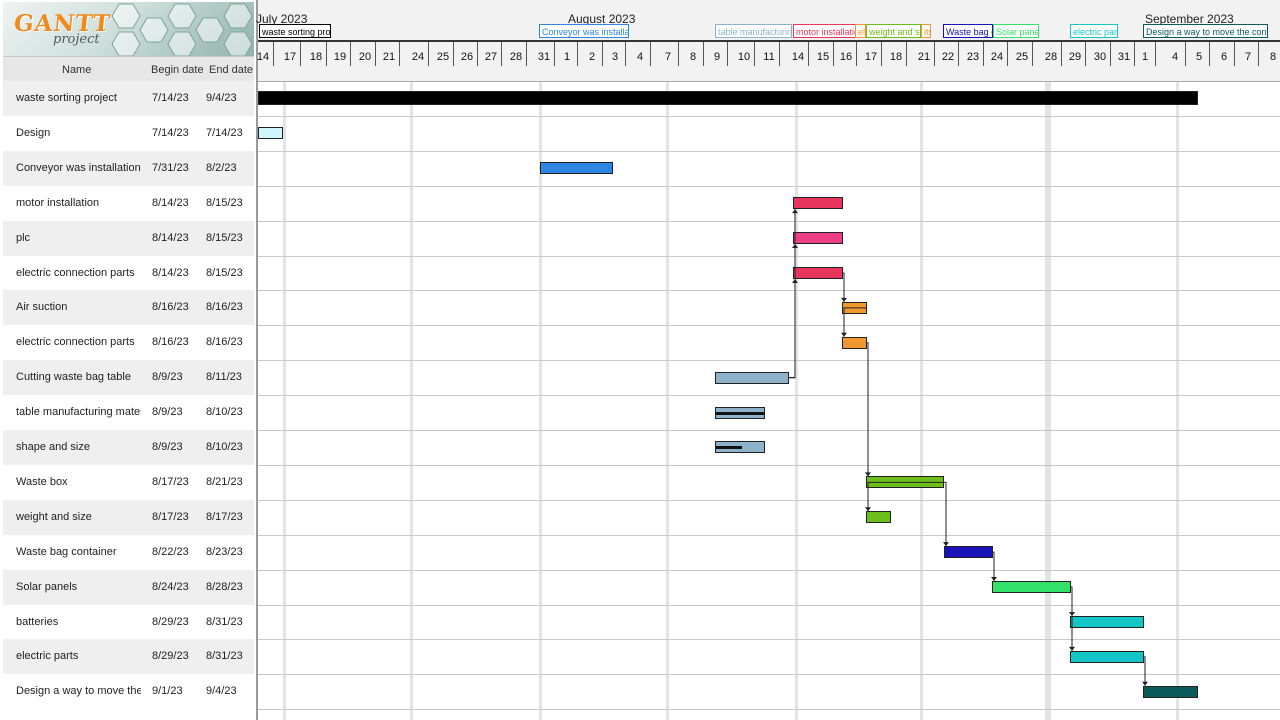  What do you see at coordinates (128, 657) in the screenshot?
I see `task-row: electric parts 8/29/23 8/31/23` at bounding box center [128, 657].